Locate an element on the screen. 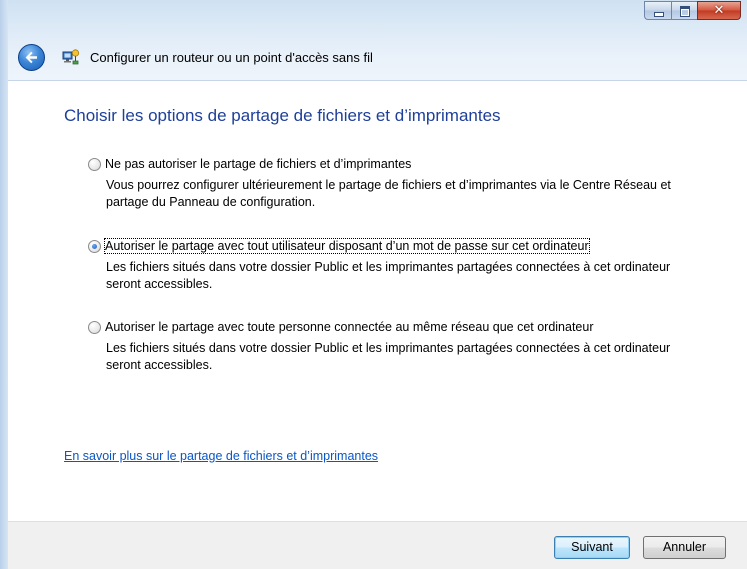 The width and height of the screenshot is (747, 569). radio-no-sharing is located at coordinates (94, 164).